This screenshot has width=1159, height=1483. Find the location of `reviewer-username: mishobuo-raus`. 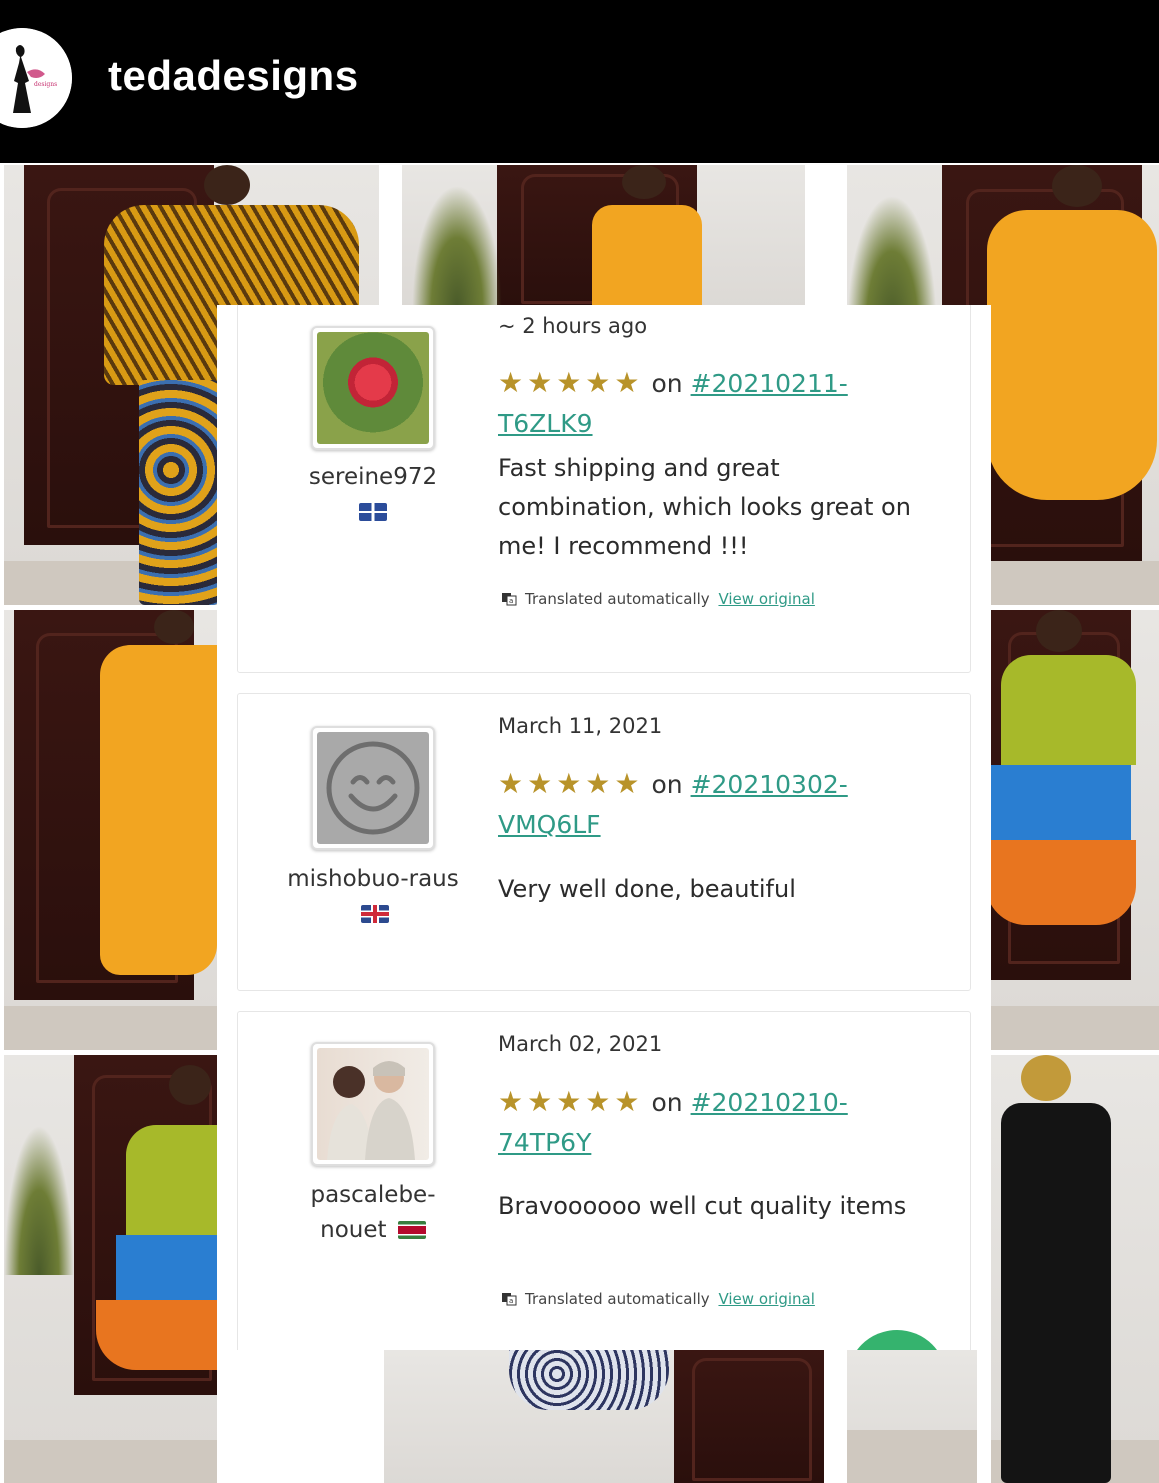

reviewer-username: mishobuo-raus is located at coordinates (373, 879).